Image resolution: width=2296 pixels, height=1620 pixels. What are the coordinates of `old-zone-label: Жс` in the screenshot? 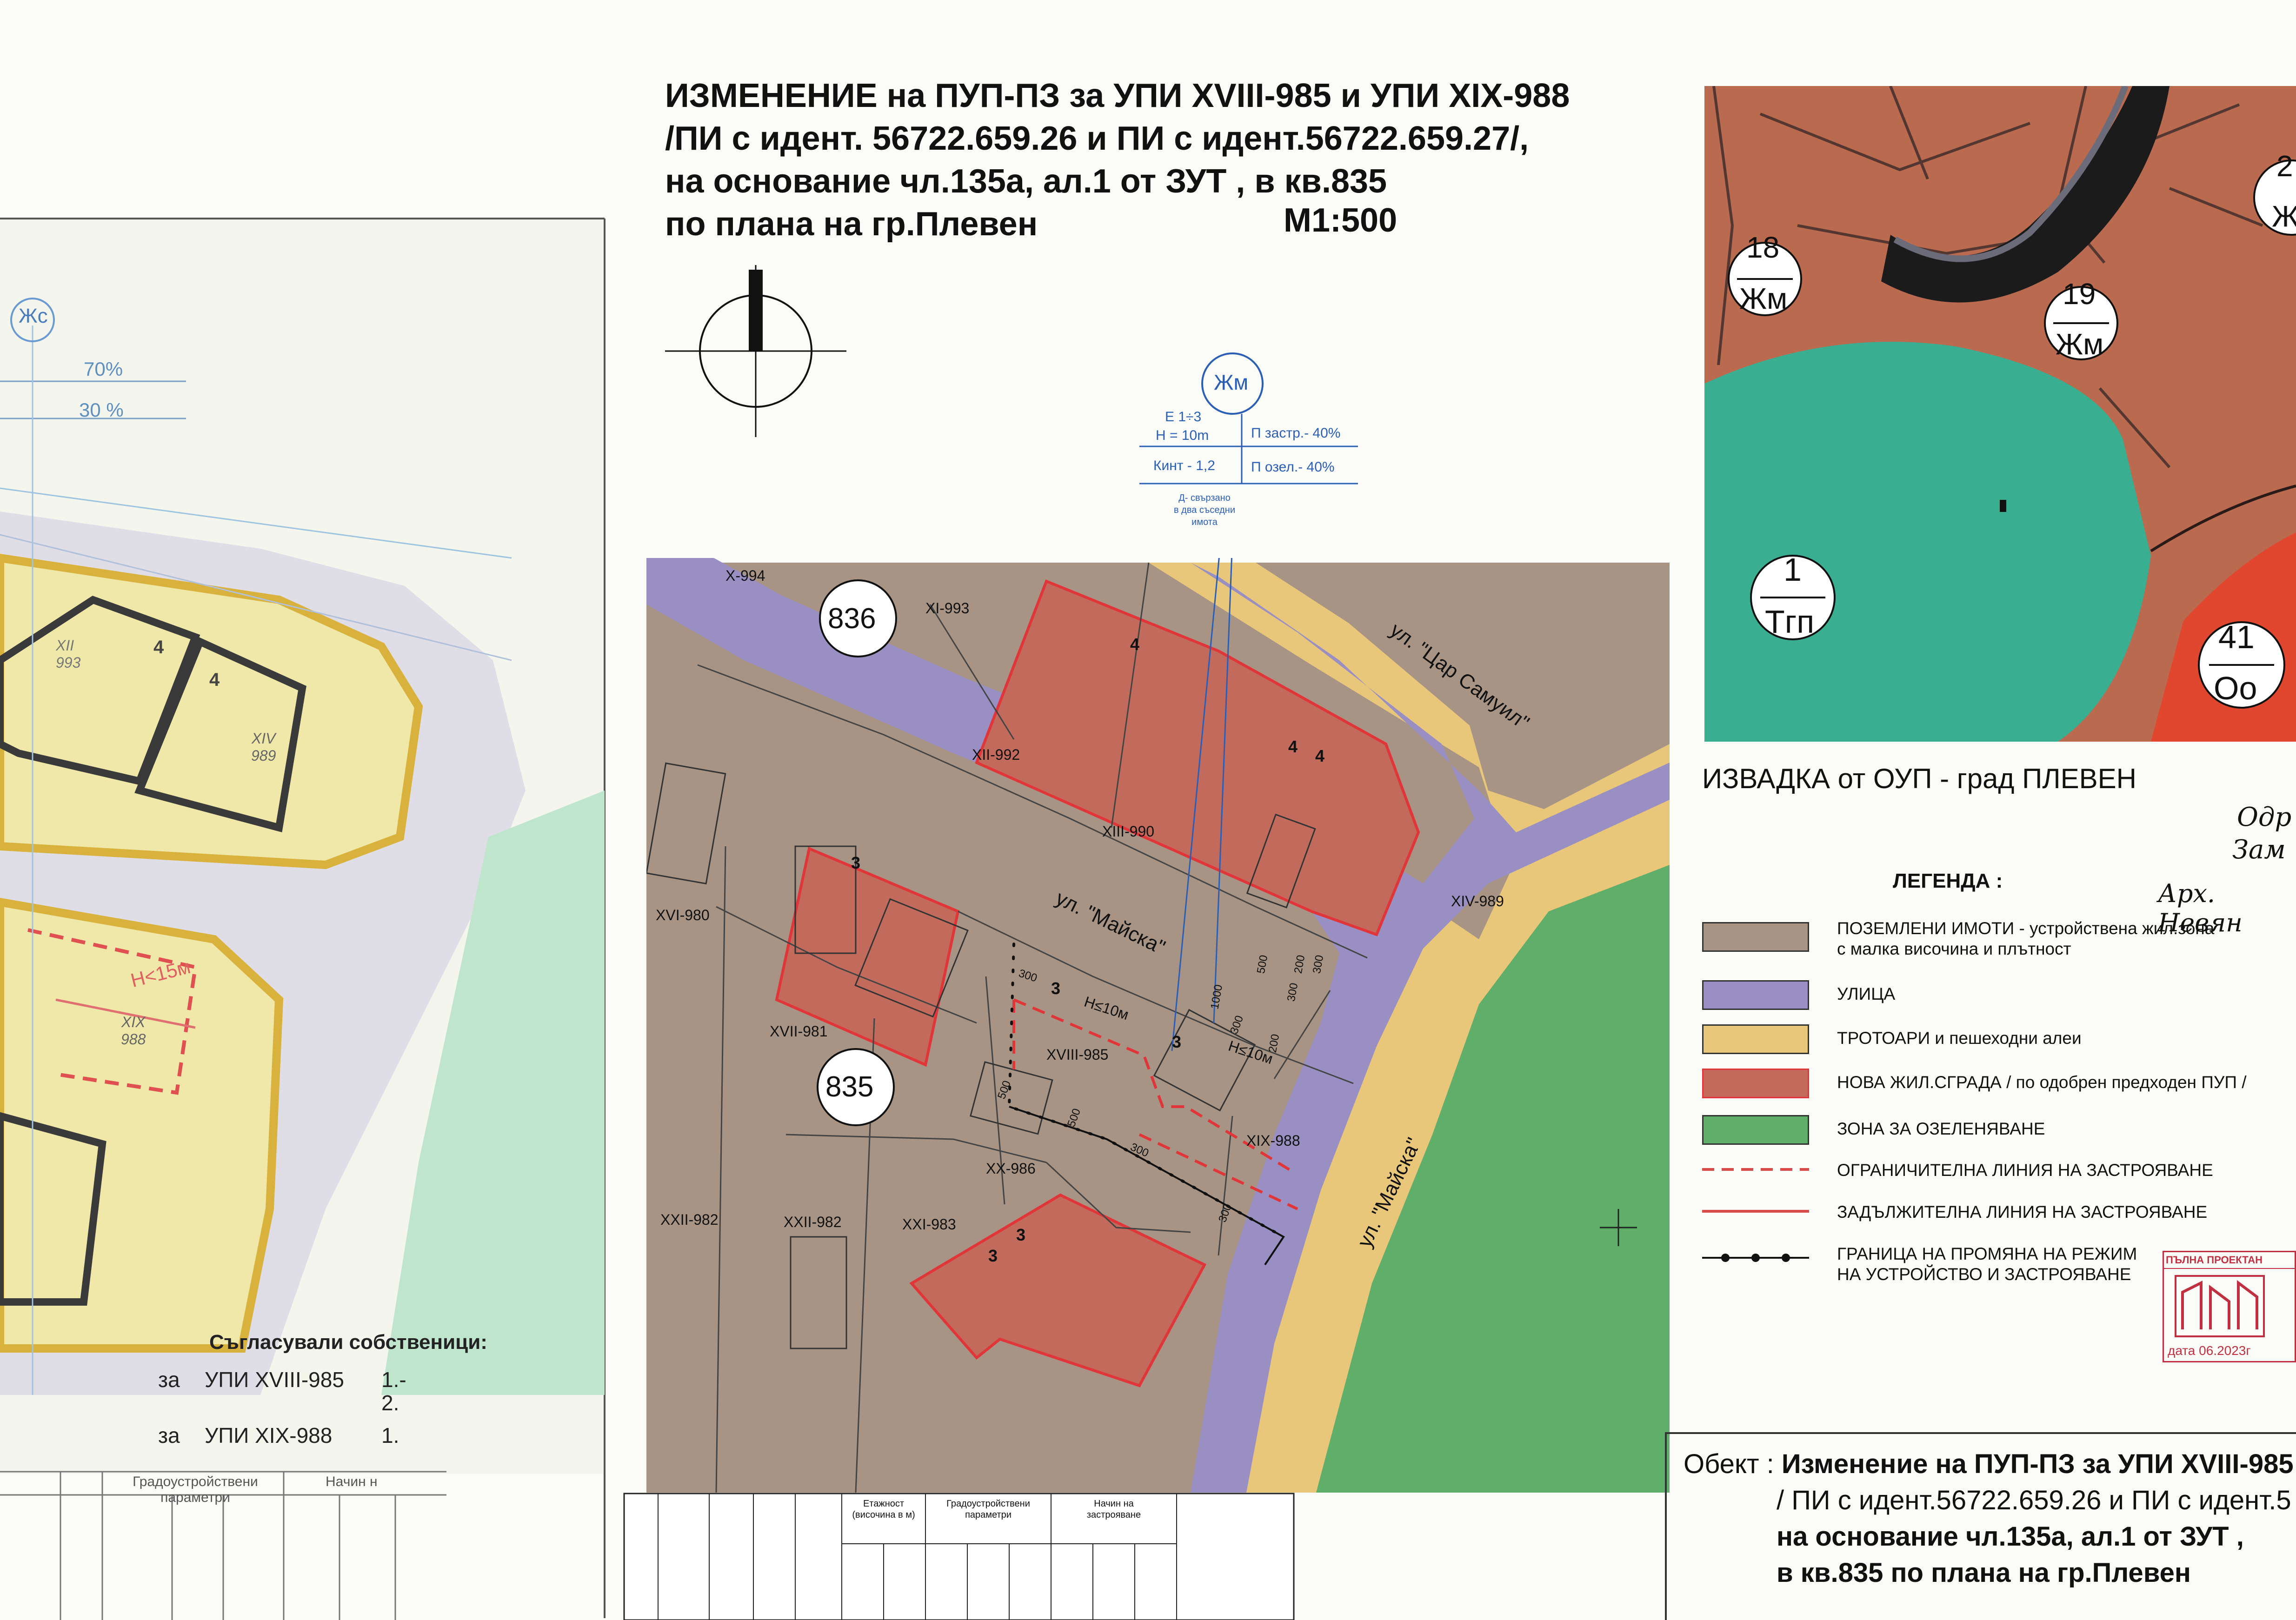 It's located at (33, 316).